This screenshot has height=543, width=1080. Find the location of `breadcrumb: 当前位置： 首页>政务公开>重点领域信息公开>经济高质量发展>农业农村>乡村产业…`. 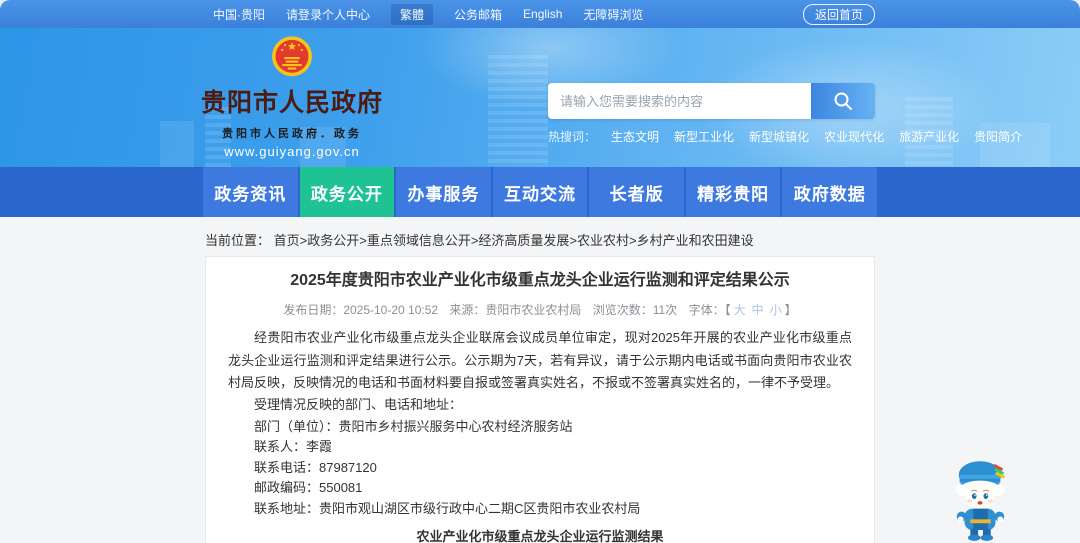

breadcrumb: 当前位置： 首页>政务公开>重点领域信息公开>经济高质量发展>农业农村>乡村产业… is located at coordinates (540, 239).